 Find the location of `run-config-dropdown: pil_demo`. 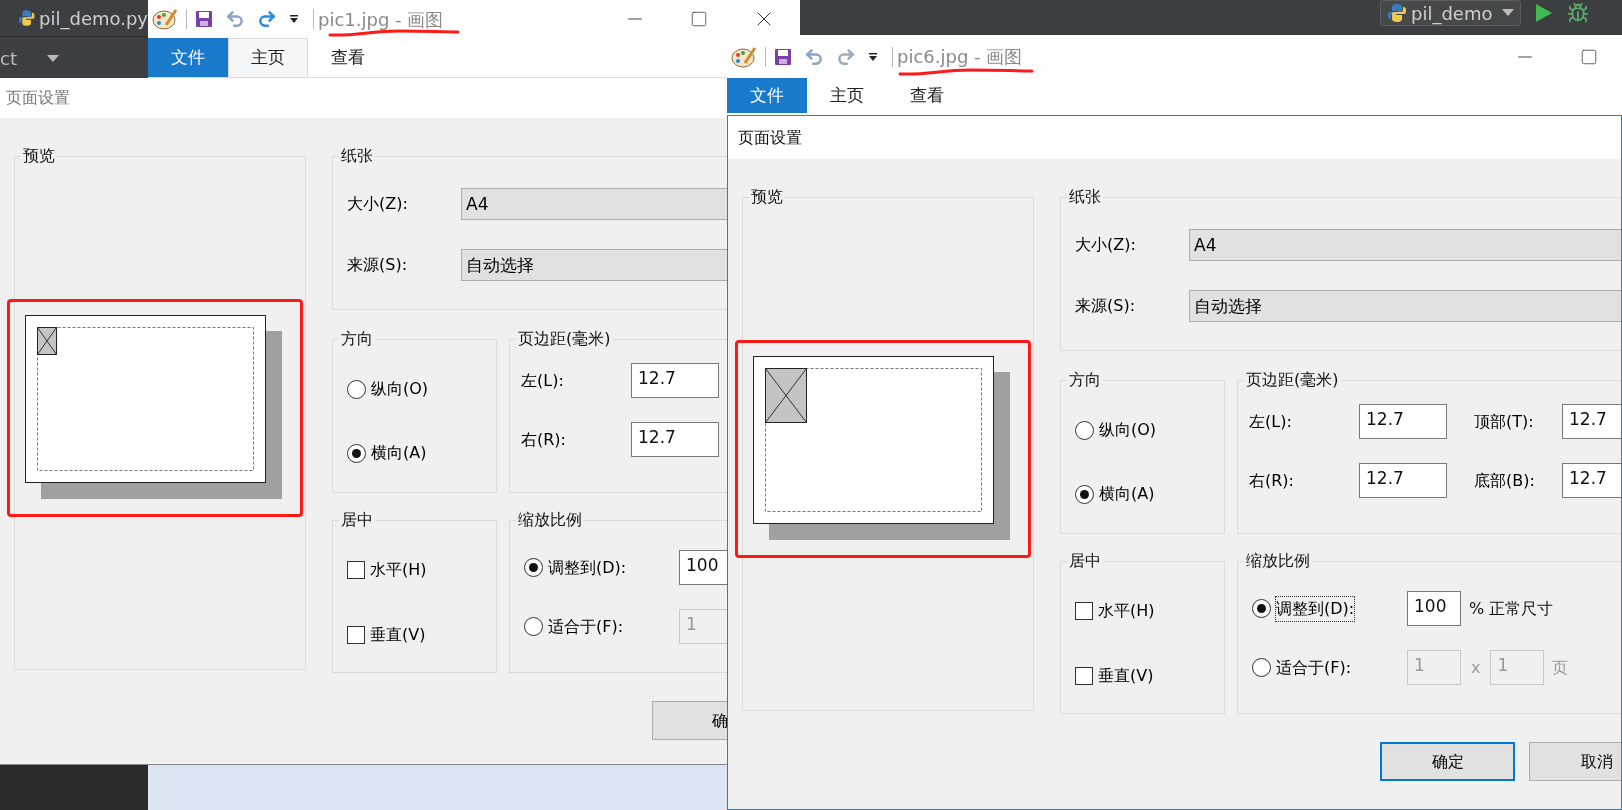

run-config-dropdown: pil_demo is located at coordinates (1451, 13).